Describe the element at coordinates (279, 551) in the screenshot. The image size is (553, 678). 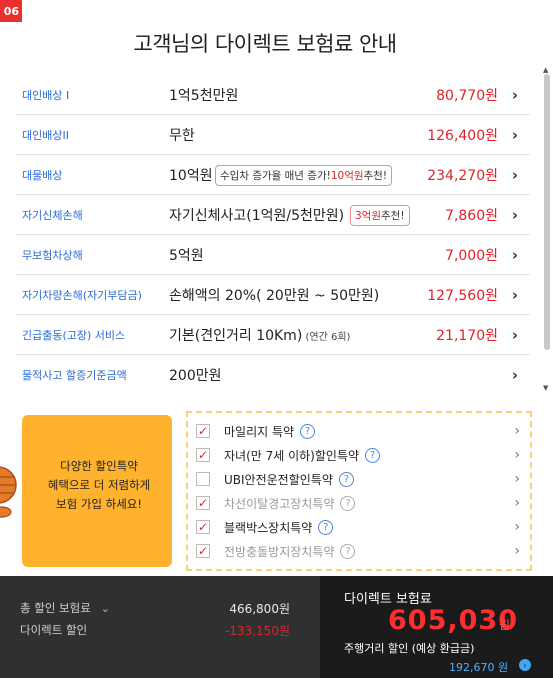
I see `discount-label: 전방충돌방지장치특약` at that location.